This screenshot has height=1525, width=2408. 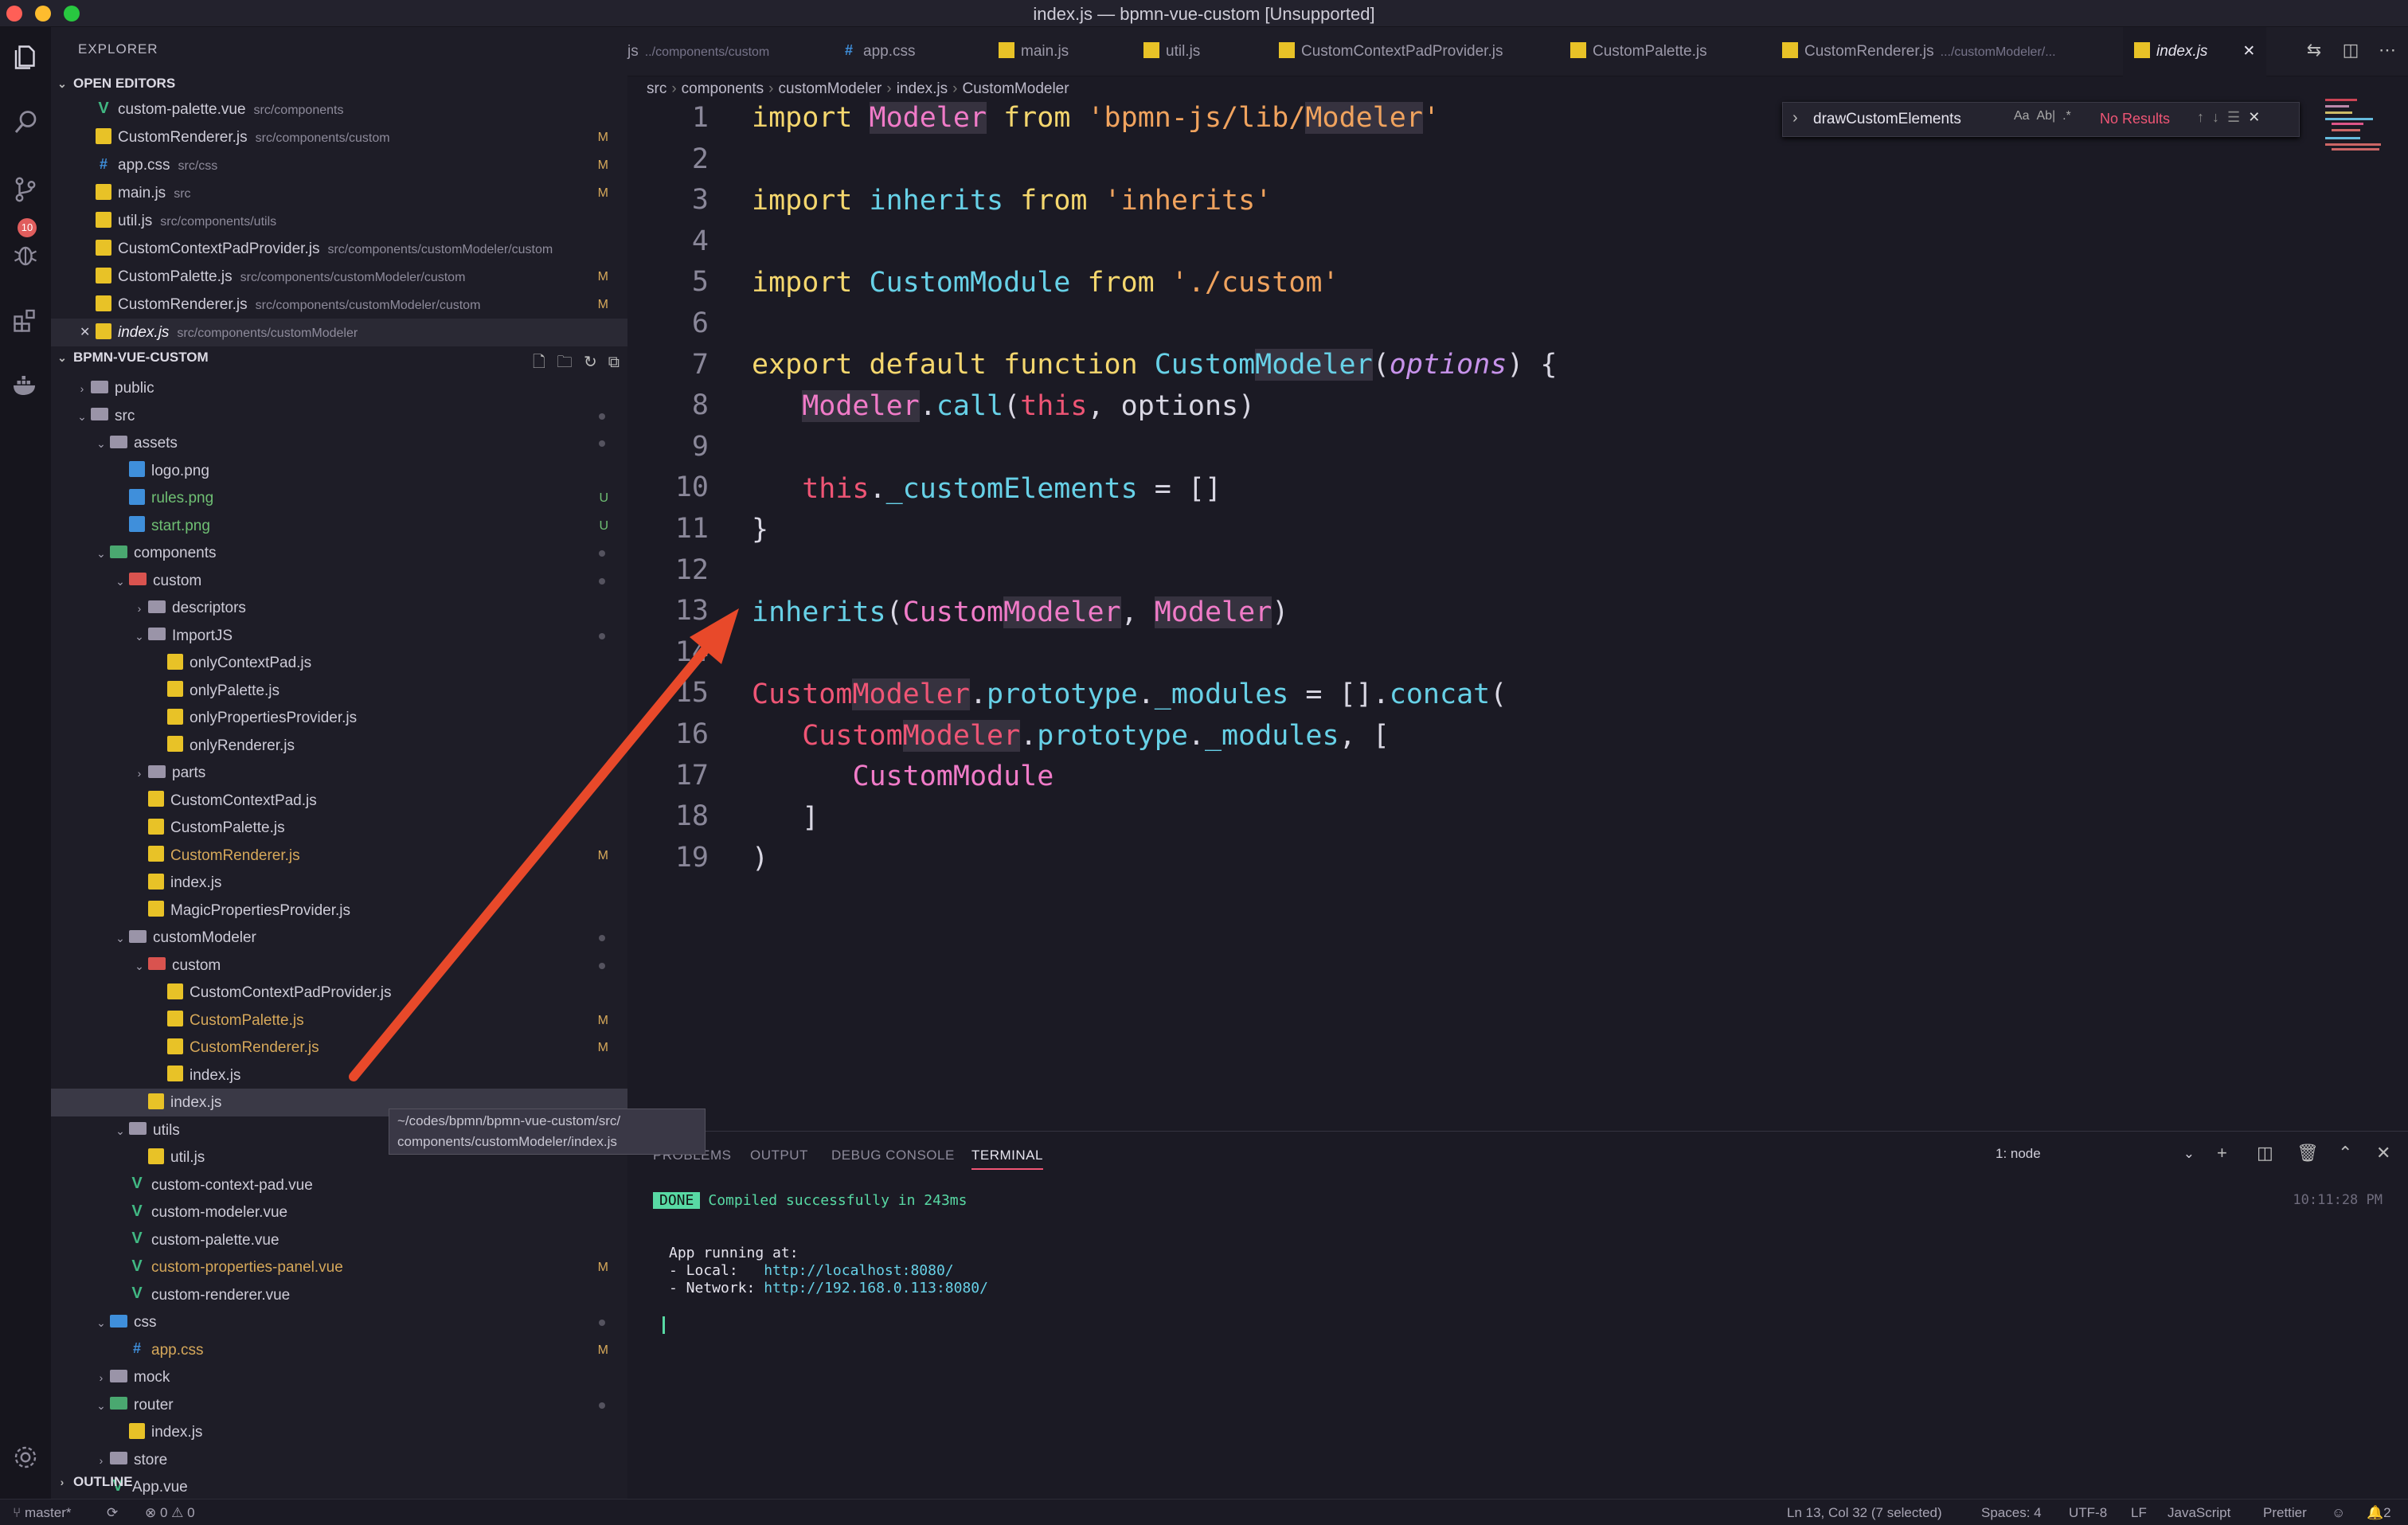 What do you see at coordinates (1638, 51) in the screenshot?
I see `tab-custompalette-js: CustomPalette.js` at bounding box center [1638, 51].